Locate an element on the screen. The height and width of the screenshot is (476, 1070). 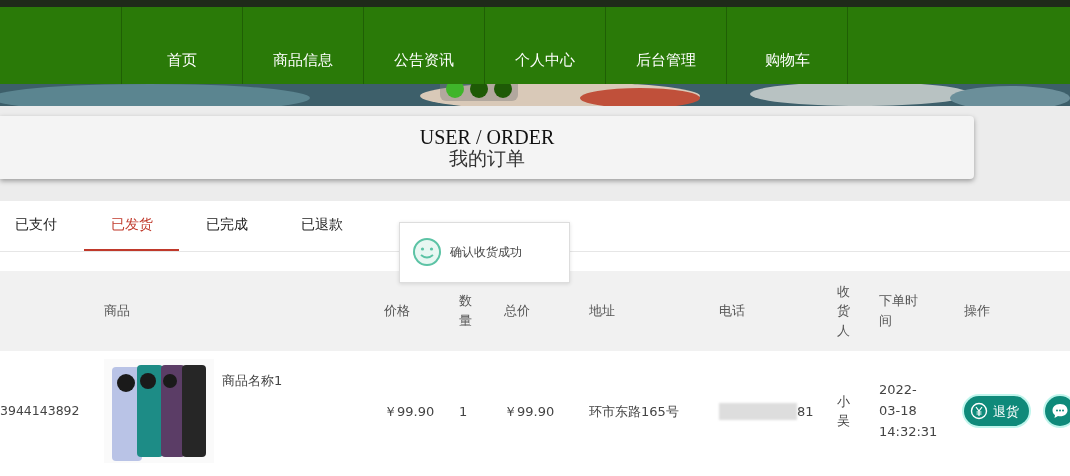
refund-button: 退货 is located at coordinates (996, 411).